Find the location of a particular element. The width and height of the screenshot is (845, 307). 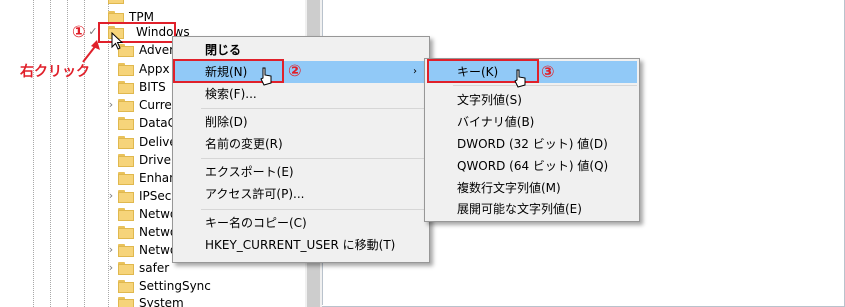

menu-item-label: DWORD (32 ビット) 値(D) is located at coordinates (532, 144).